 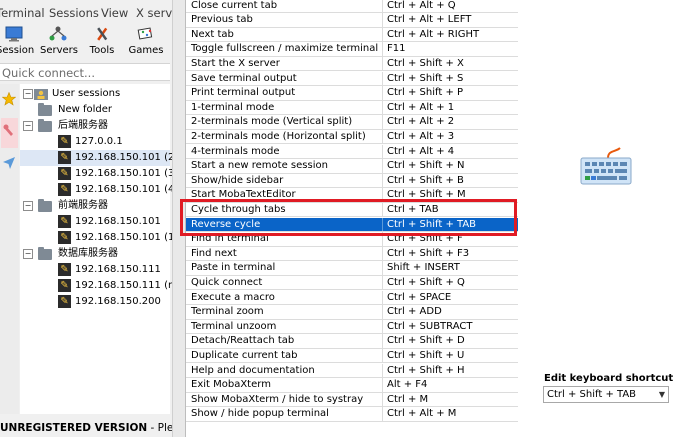 I want to click on shortcut-keys: Ctrl + Shift + S, so click(x=425, y=78).